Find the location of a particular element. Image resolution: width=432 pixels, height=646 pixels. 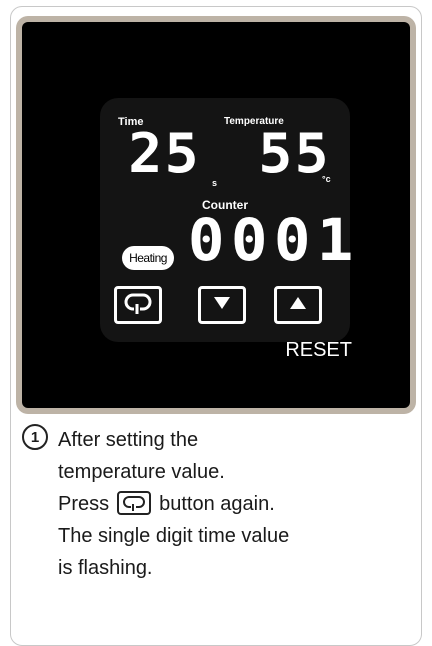

step-number: 1 is located at coordinates (35, 437).